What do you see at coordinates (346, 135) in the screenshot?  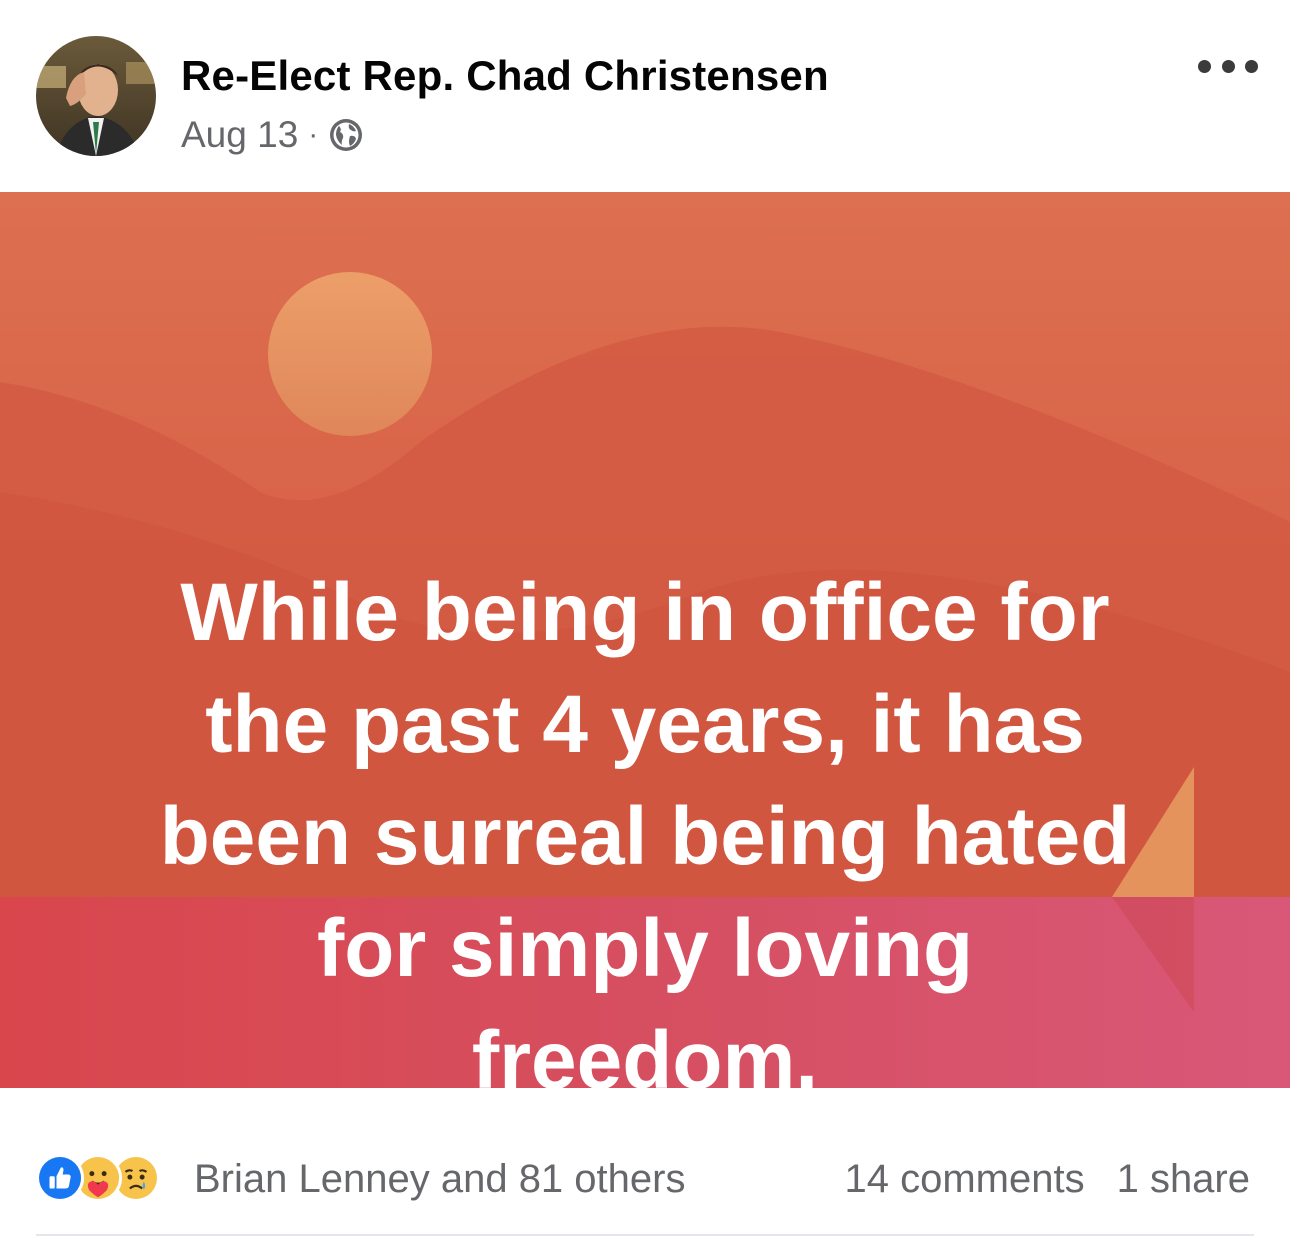 I see `globe-icon` at bounding box center [346, 135].